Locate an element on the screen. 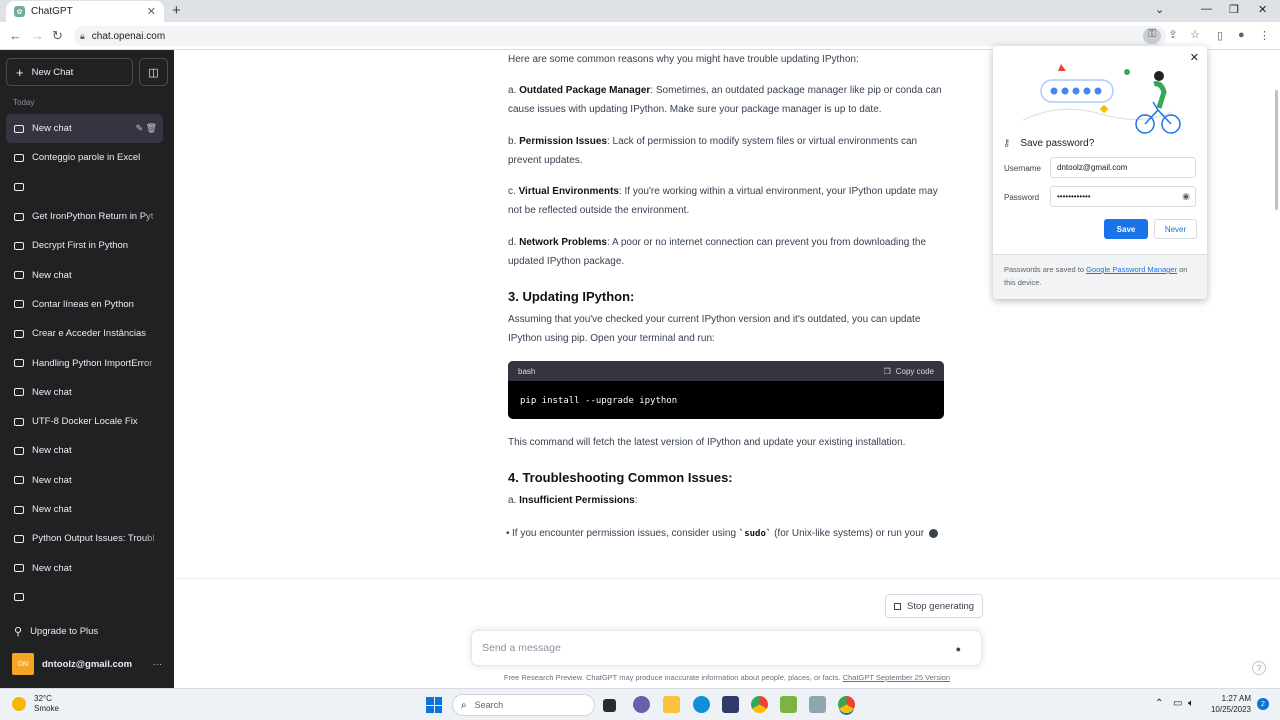 This screenshot has width=1280, height=720. store-icon is located at coordinates (730, 704).